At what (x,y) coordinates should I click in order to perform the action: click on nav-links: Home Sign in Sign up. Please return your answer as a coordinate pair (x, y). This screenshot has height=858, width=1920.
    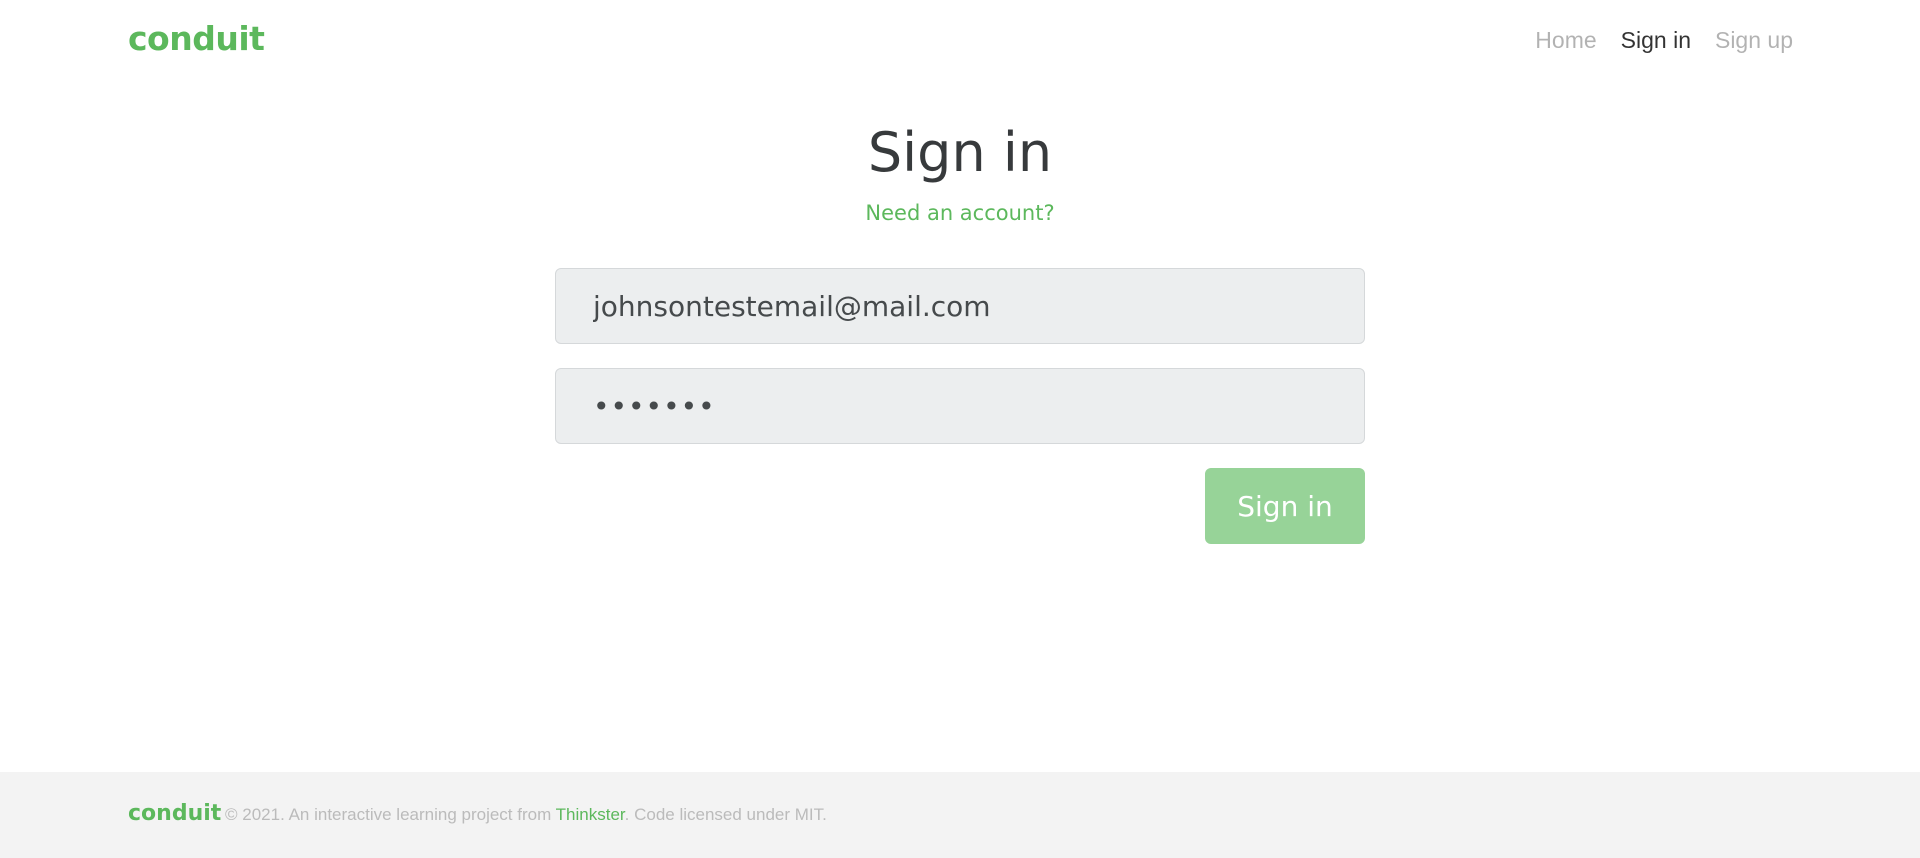
    Looking at the image, I should click on (1664, 40).